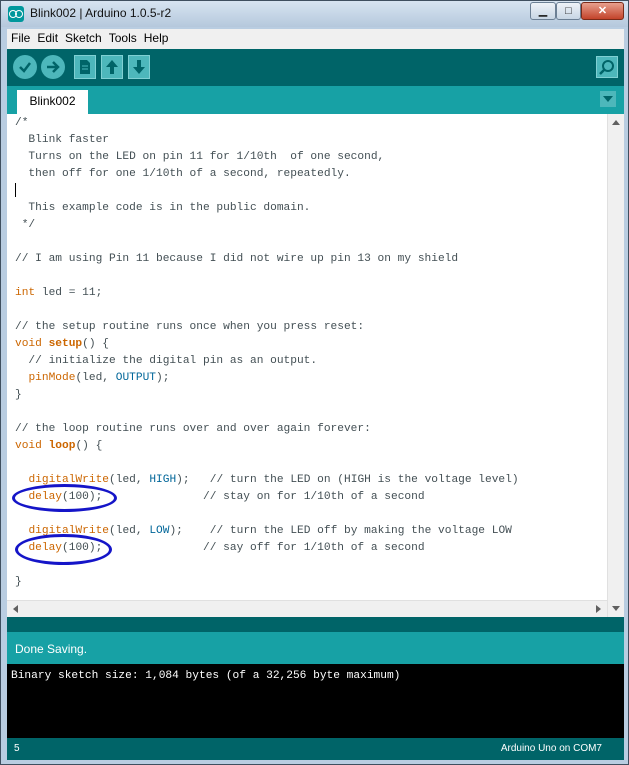  I want to click on check-icon, so click(25, 67).